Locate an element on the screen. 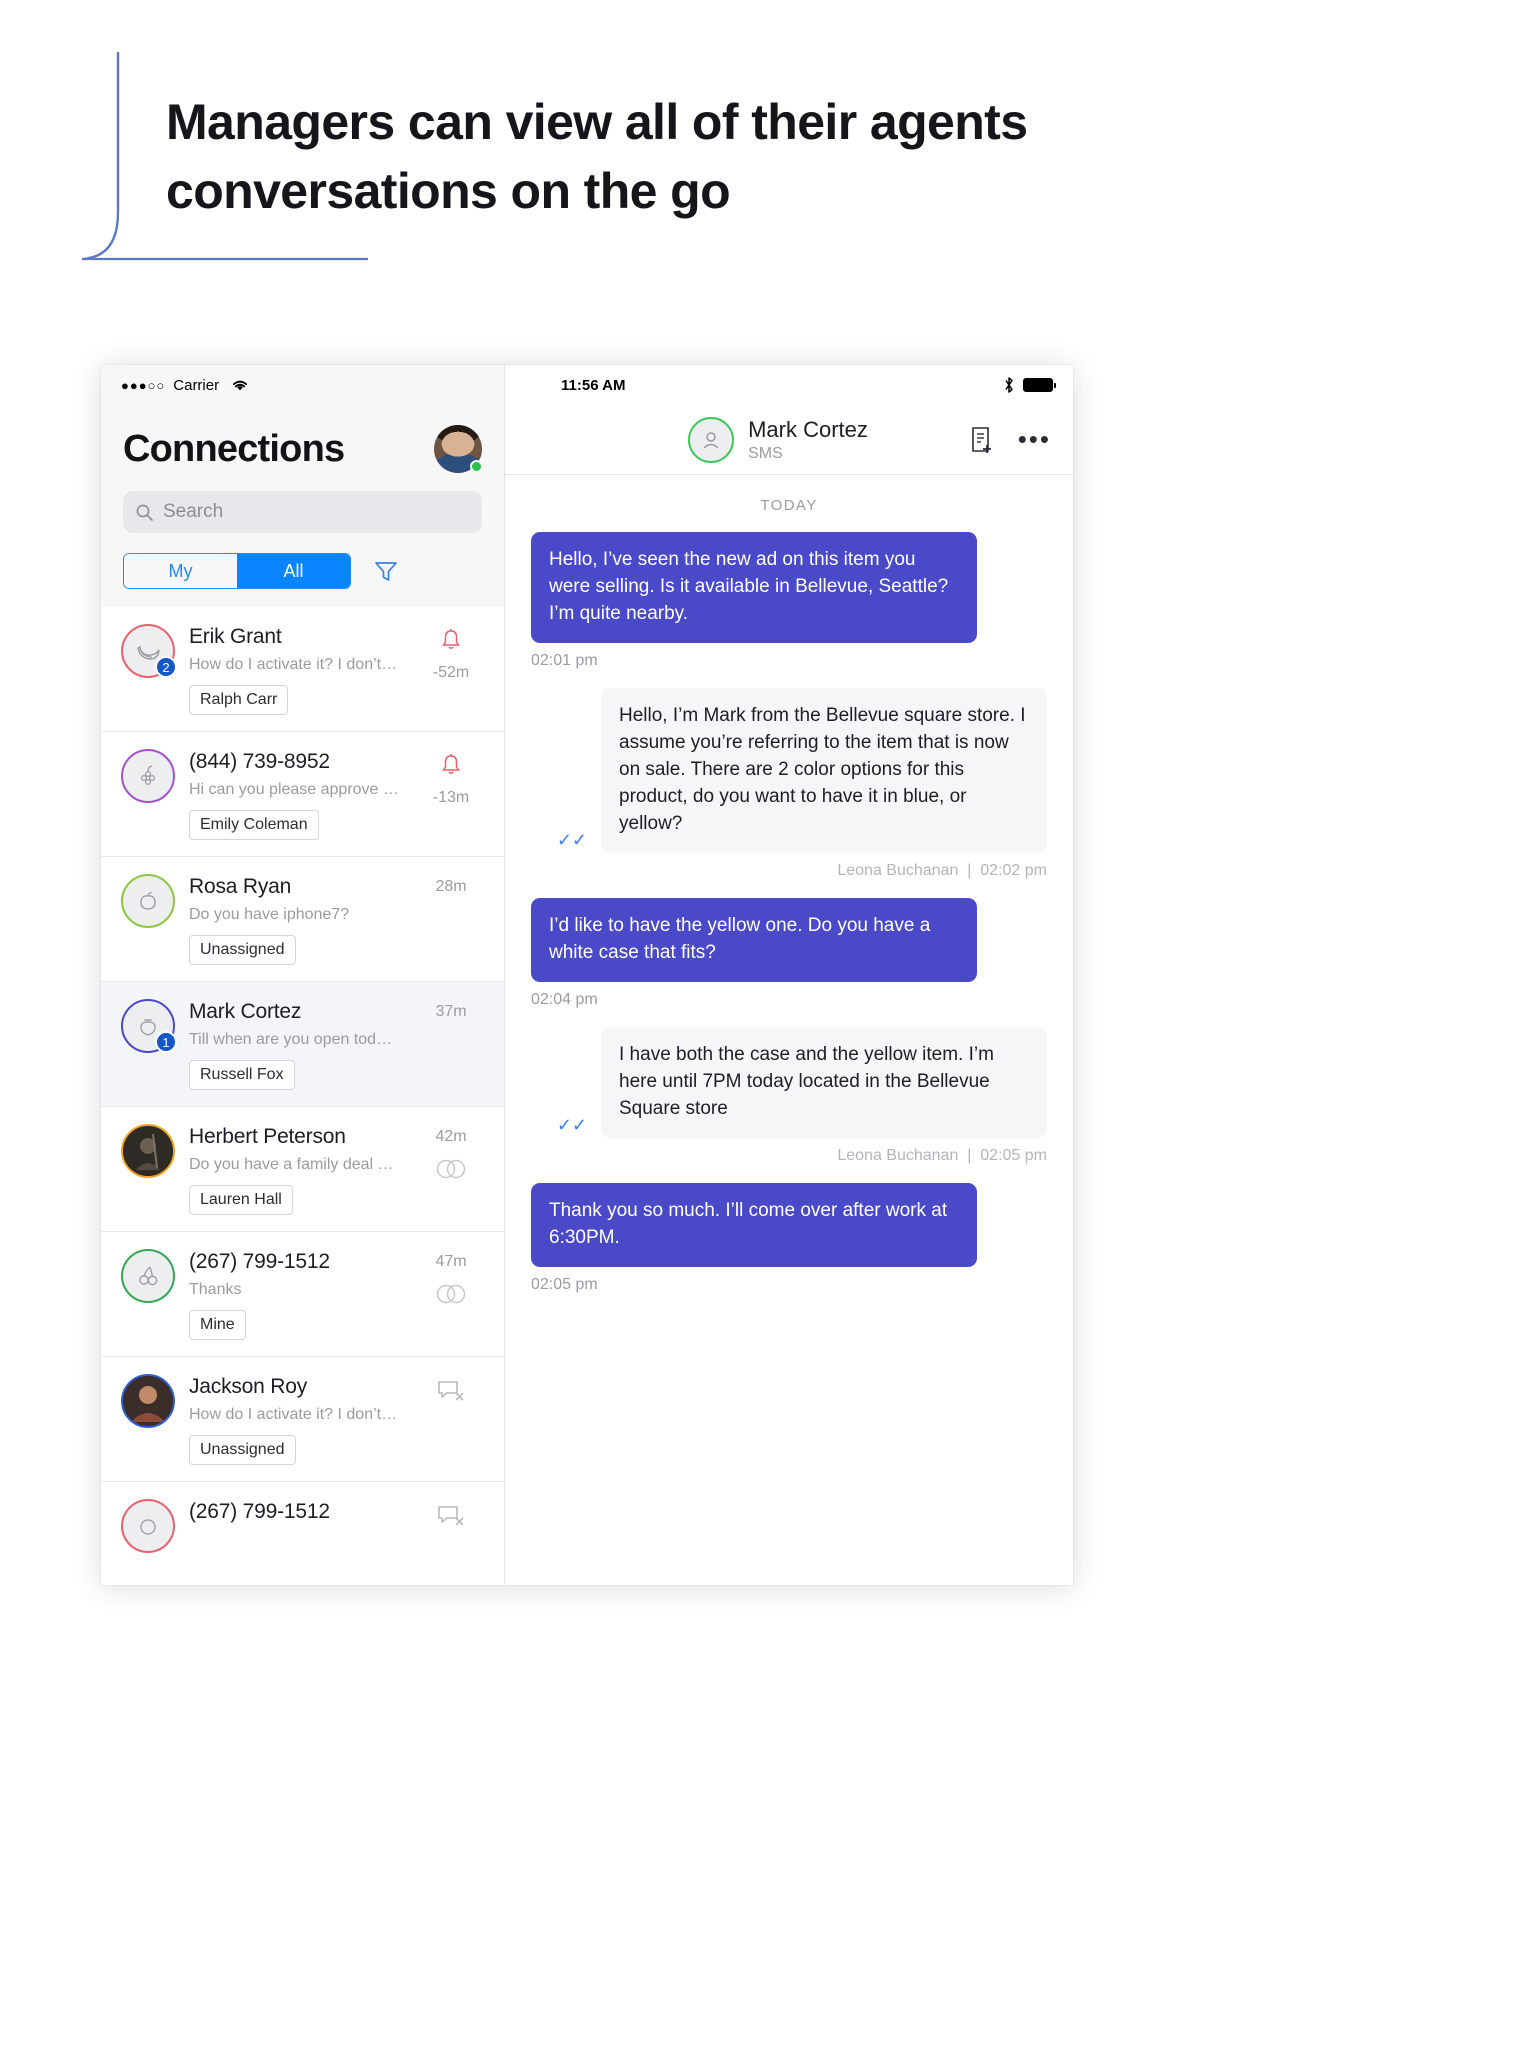 This screenshot has width=1536, height=2048. scope-segmented-control: My All is located at coordinates (237, 571).